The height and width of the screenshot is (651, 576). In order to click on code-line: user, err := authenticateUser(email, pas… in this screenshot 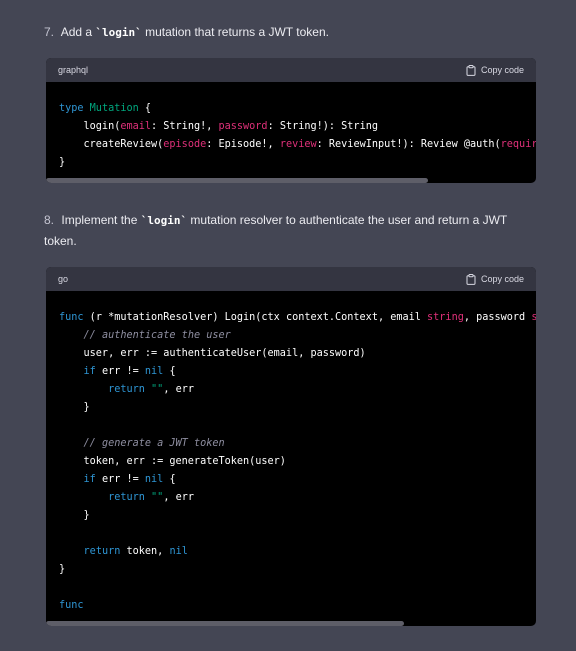, I will do `click(297, 354)`.